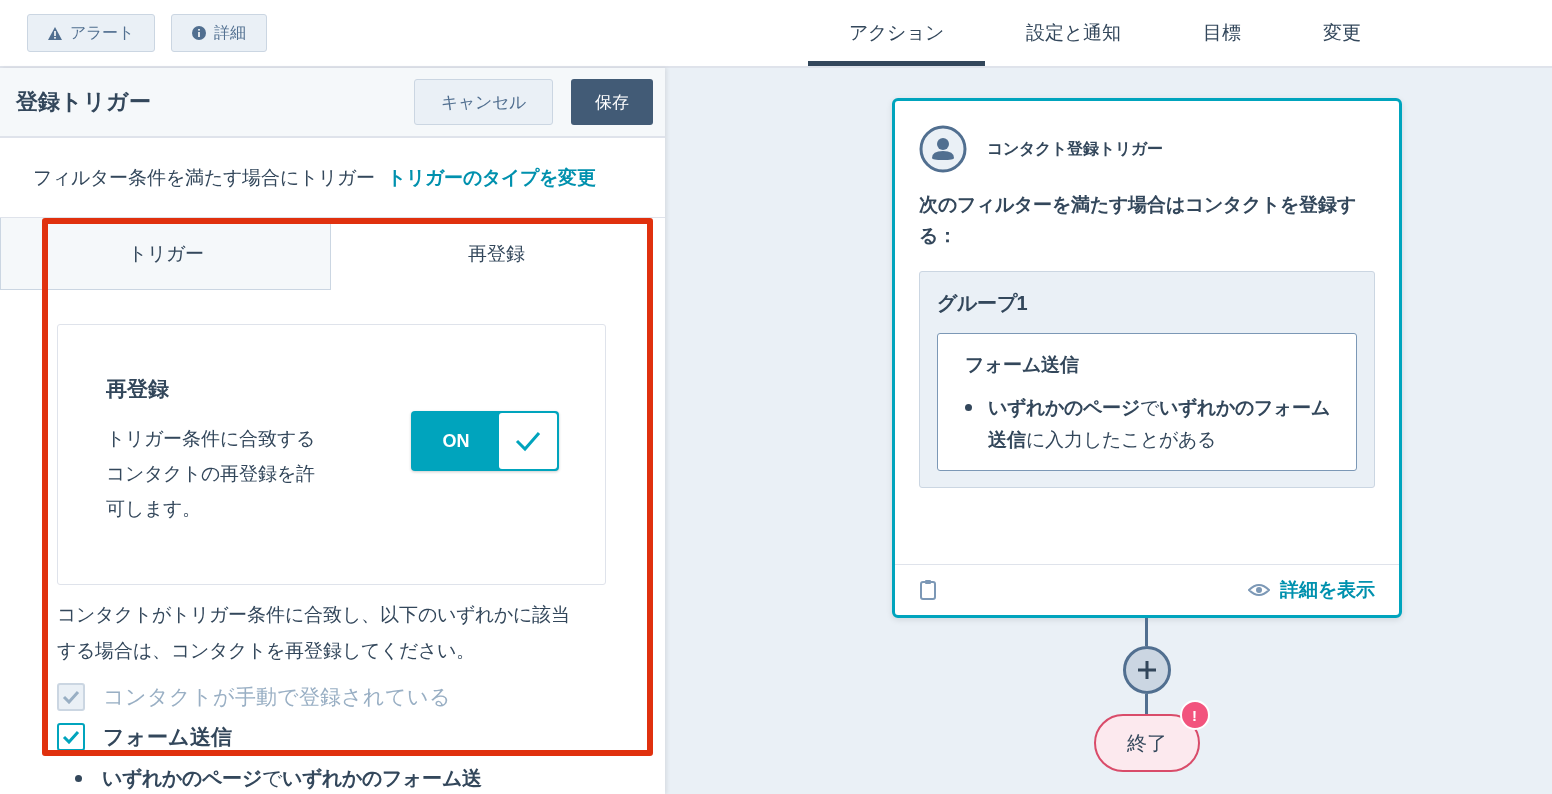  What do you see at coordinates (1222, 33) in the screenshot?
I see `nav-tab: 目標` at bounding box center [1222, 33].